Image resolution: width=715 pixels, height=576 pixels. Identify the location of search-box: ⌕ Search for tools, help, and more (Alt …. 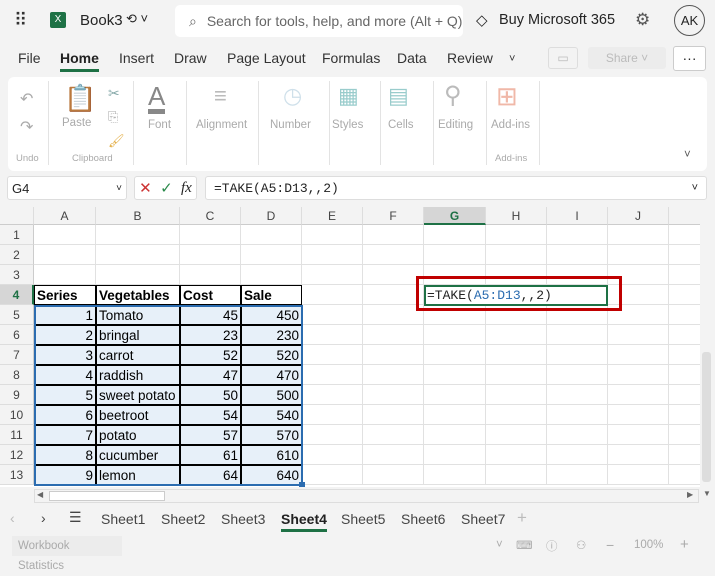
(319, 21).